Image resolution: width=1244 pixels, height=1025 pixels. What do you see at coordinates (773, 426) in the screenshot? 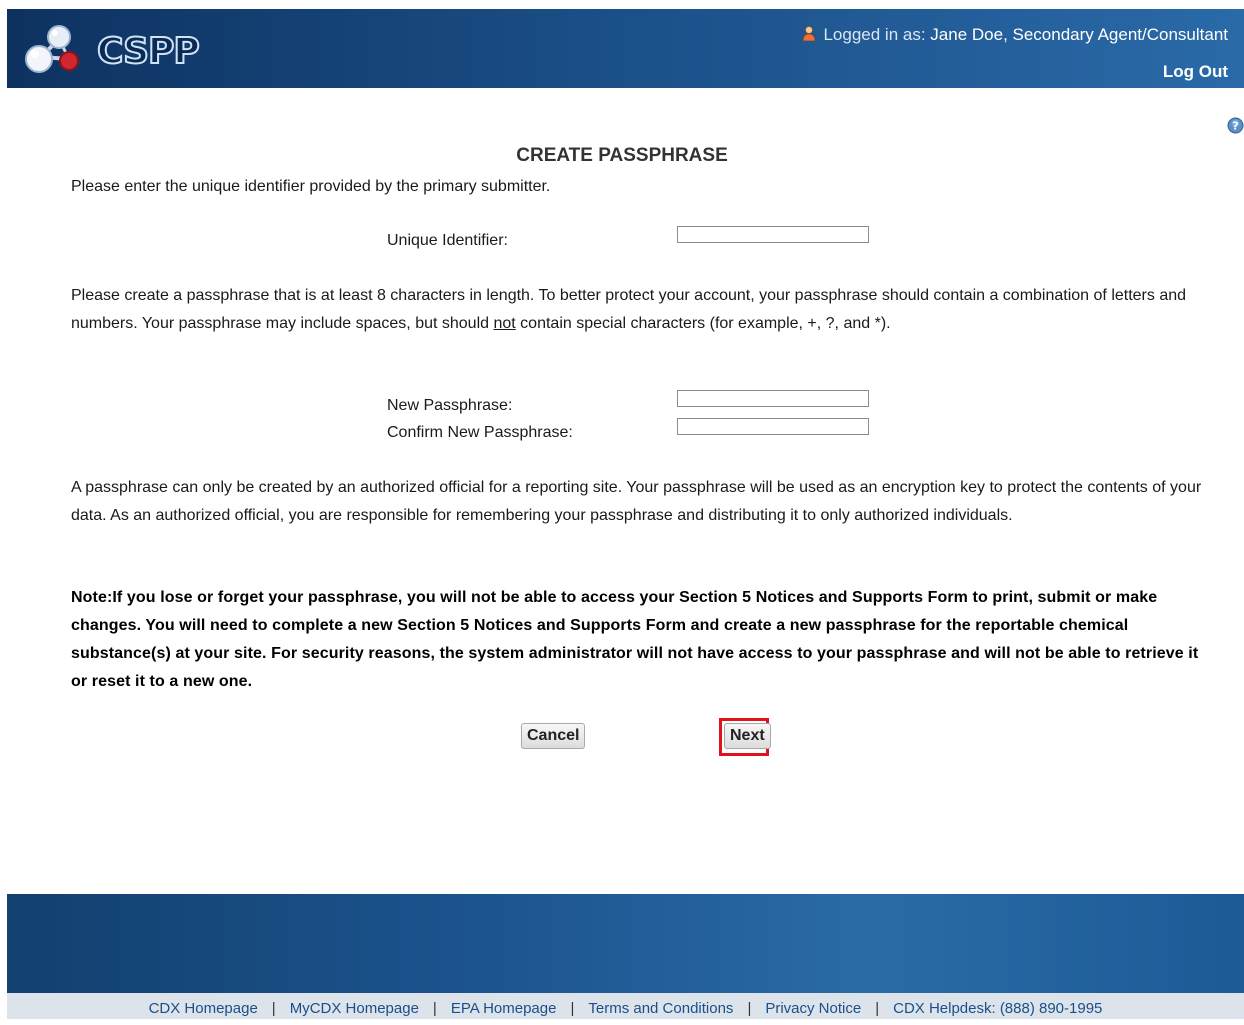
I see `confirm-passphrase-input` at bounding box center [773, 426].